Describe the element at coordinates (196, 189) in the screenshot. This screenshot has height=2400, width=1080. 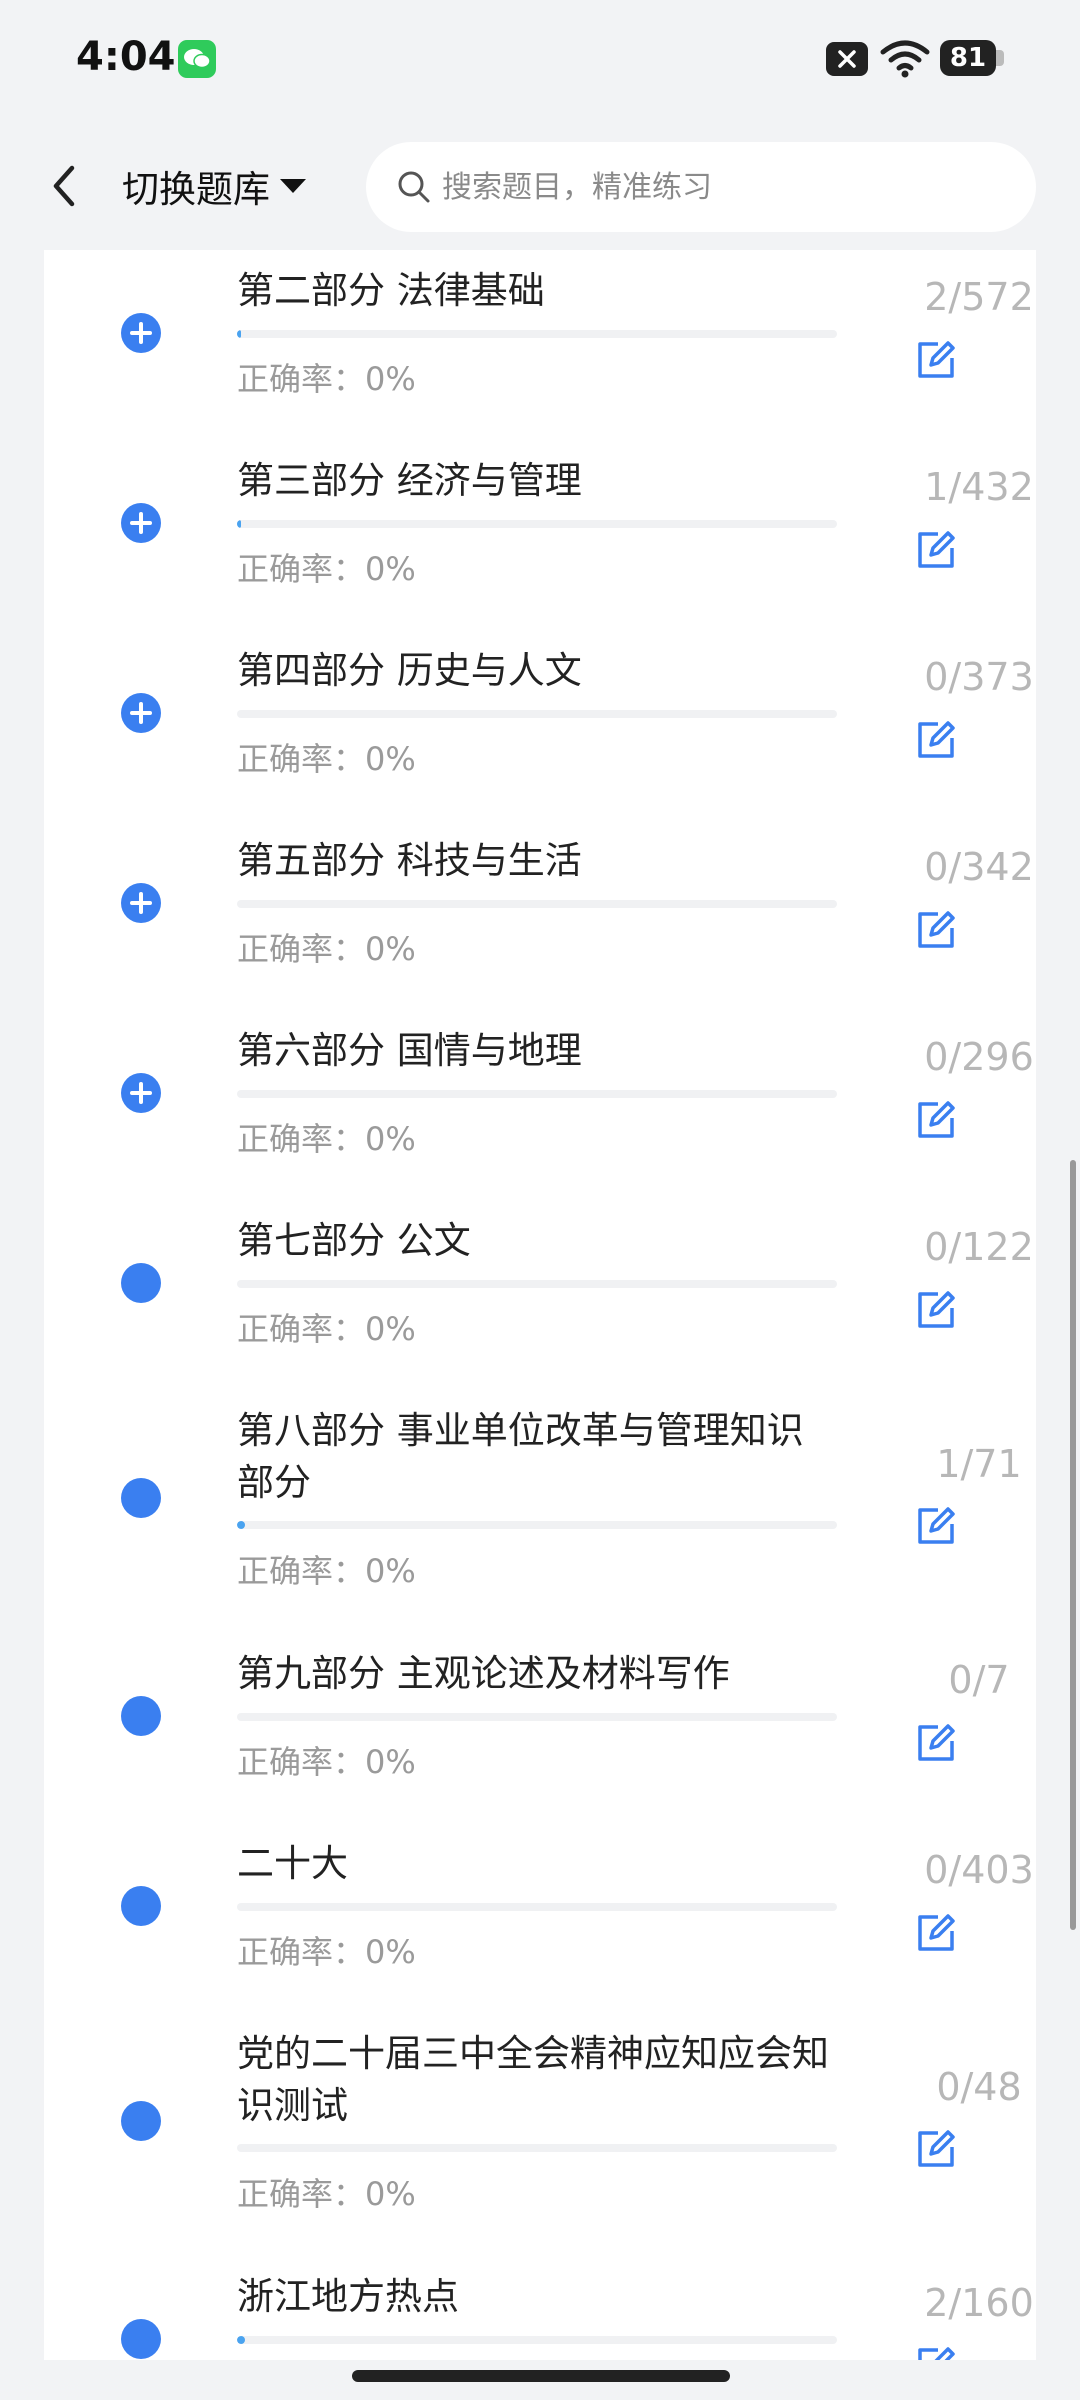
I see `switch-bank-label: 切换题库` at that location.